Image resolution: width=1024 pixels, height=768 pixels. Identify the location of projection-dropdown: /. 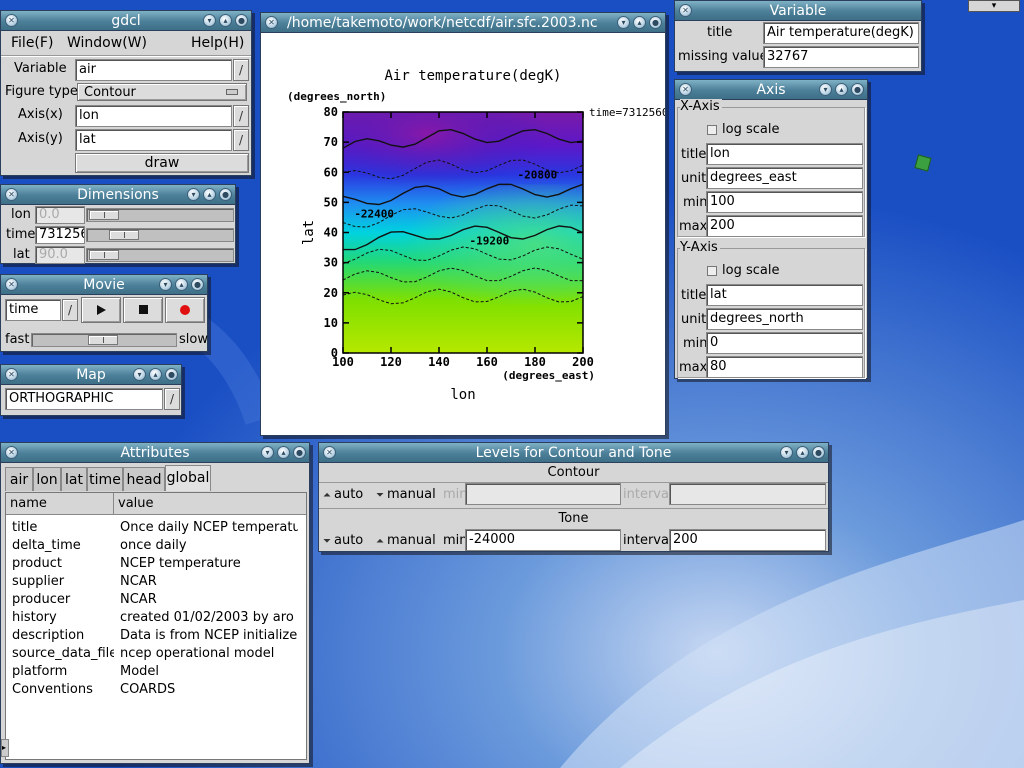
(172, 399).